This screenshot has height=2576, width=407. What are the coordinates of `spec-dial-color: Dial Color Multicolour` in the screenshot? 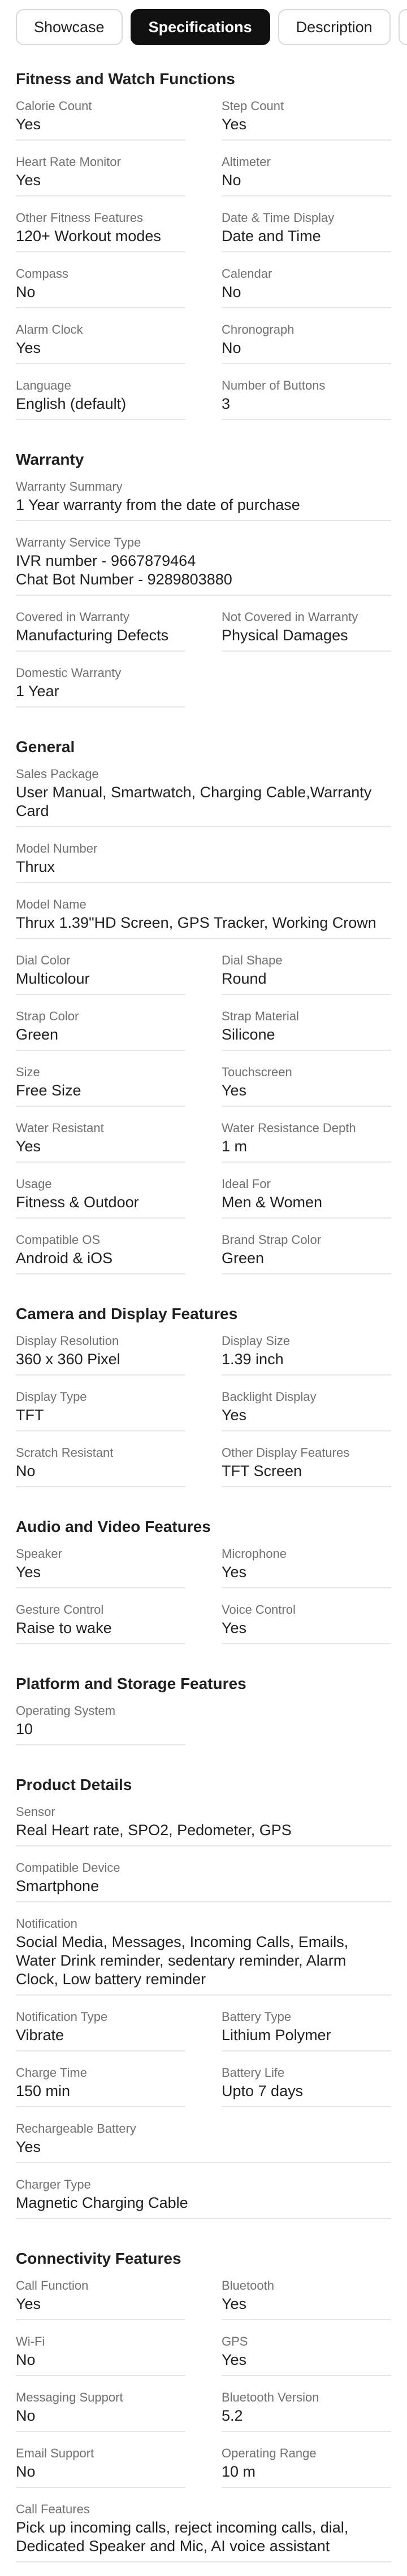 It's located at (100, 974).